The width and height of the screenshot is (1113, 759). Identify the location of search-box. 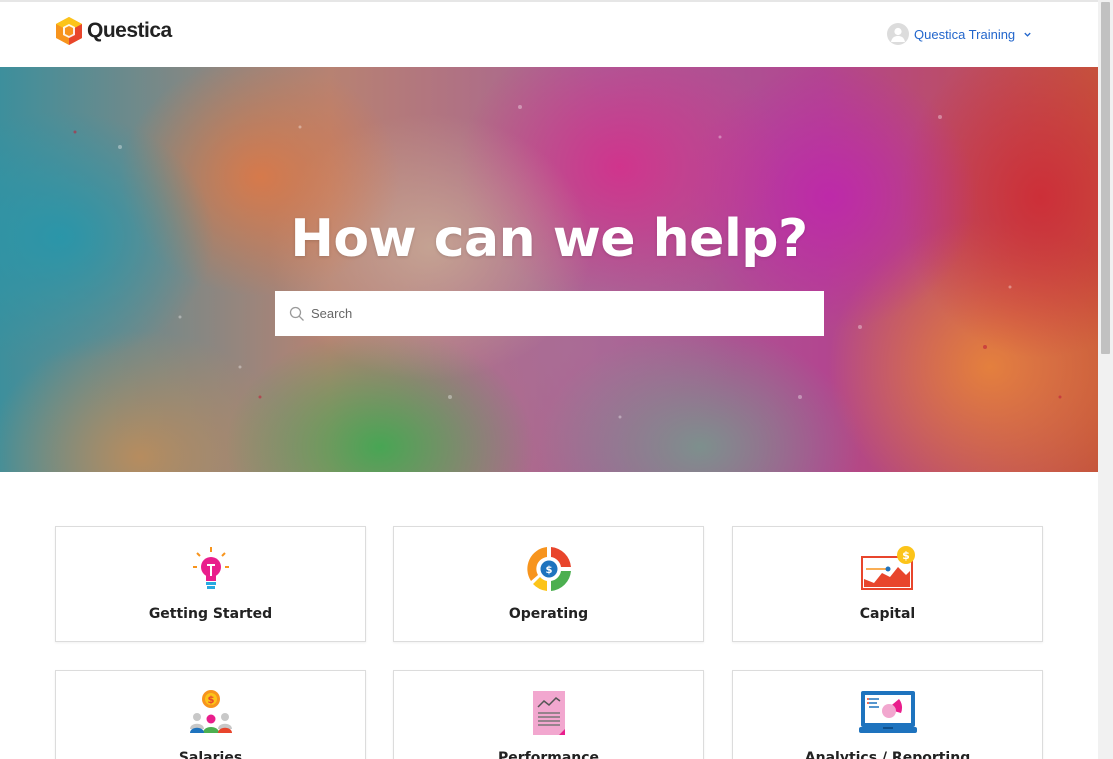
(549, 313).